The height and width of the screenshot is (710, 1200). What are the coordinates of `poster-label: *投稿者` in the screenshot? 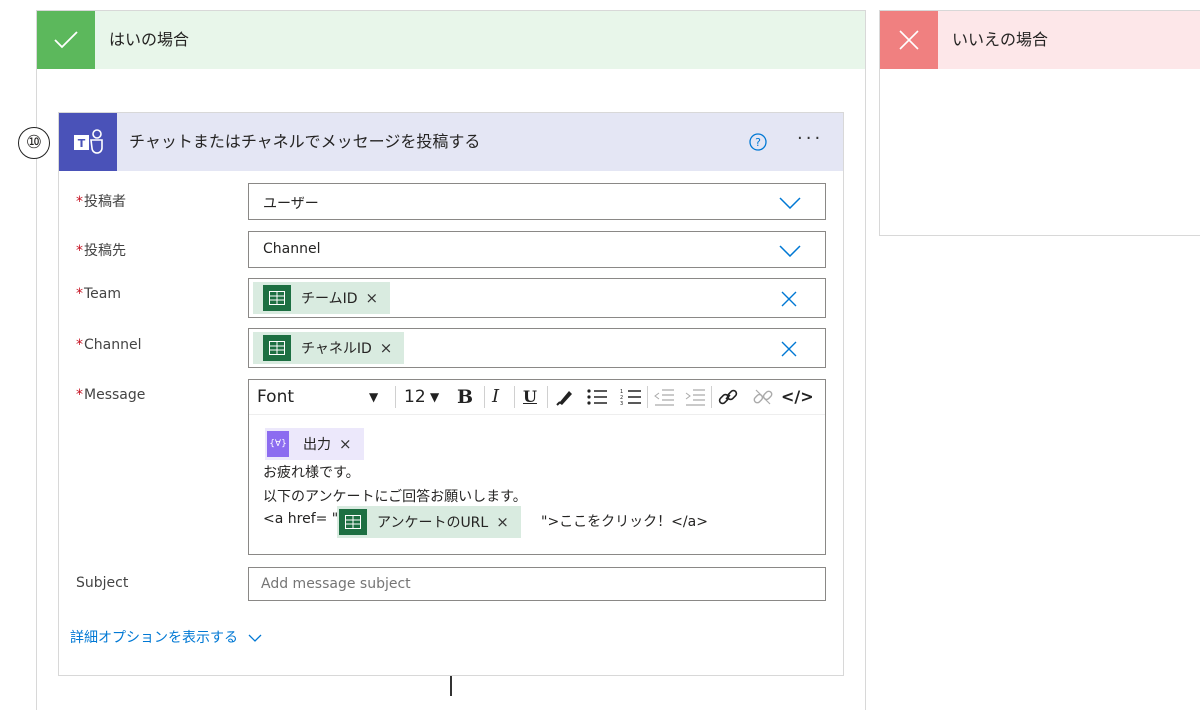 It's located at (101, 202).